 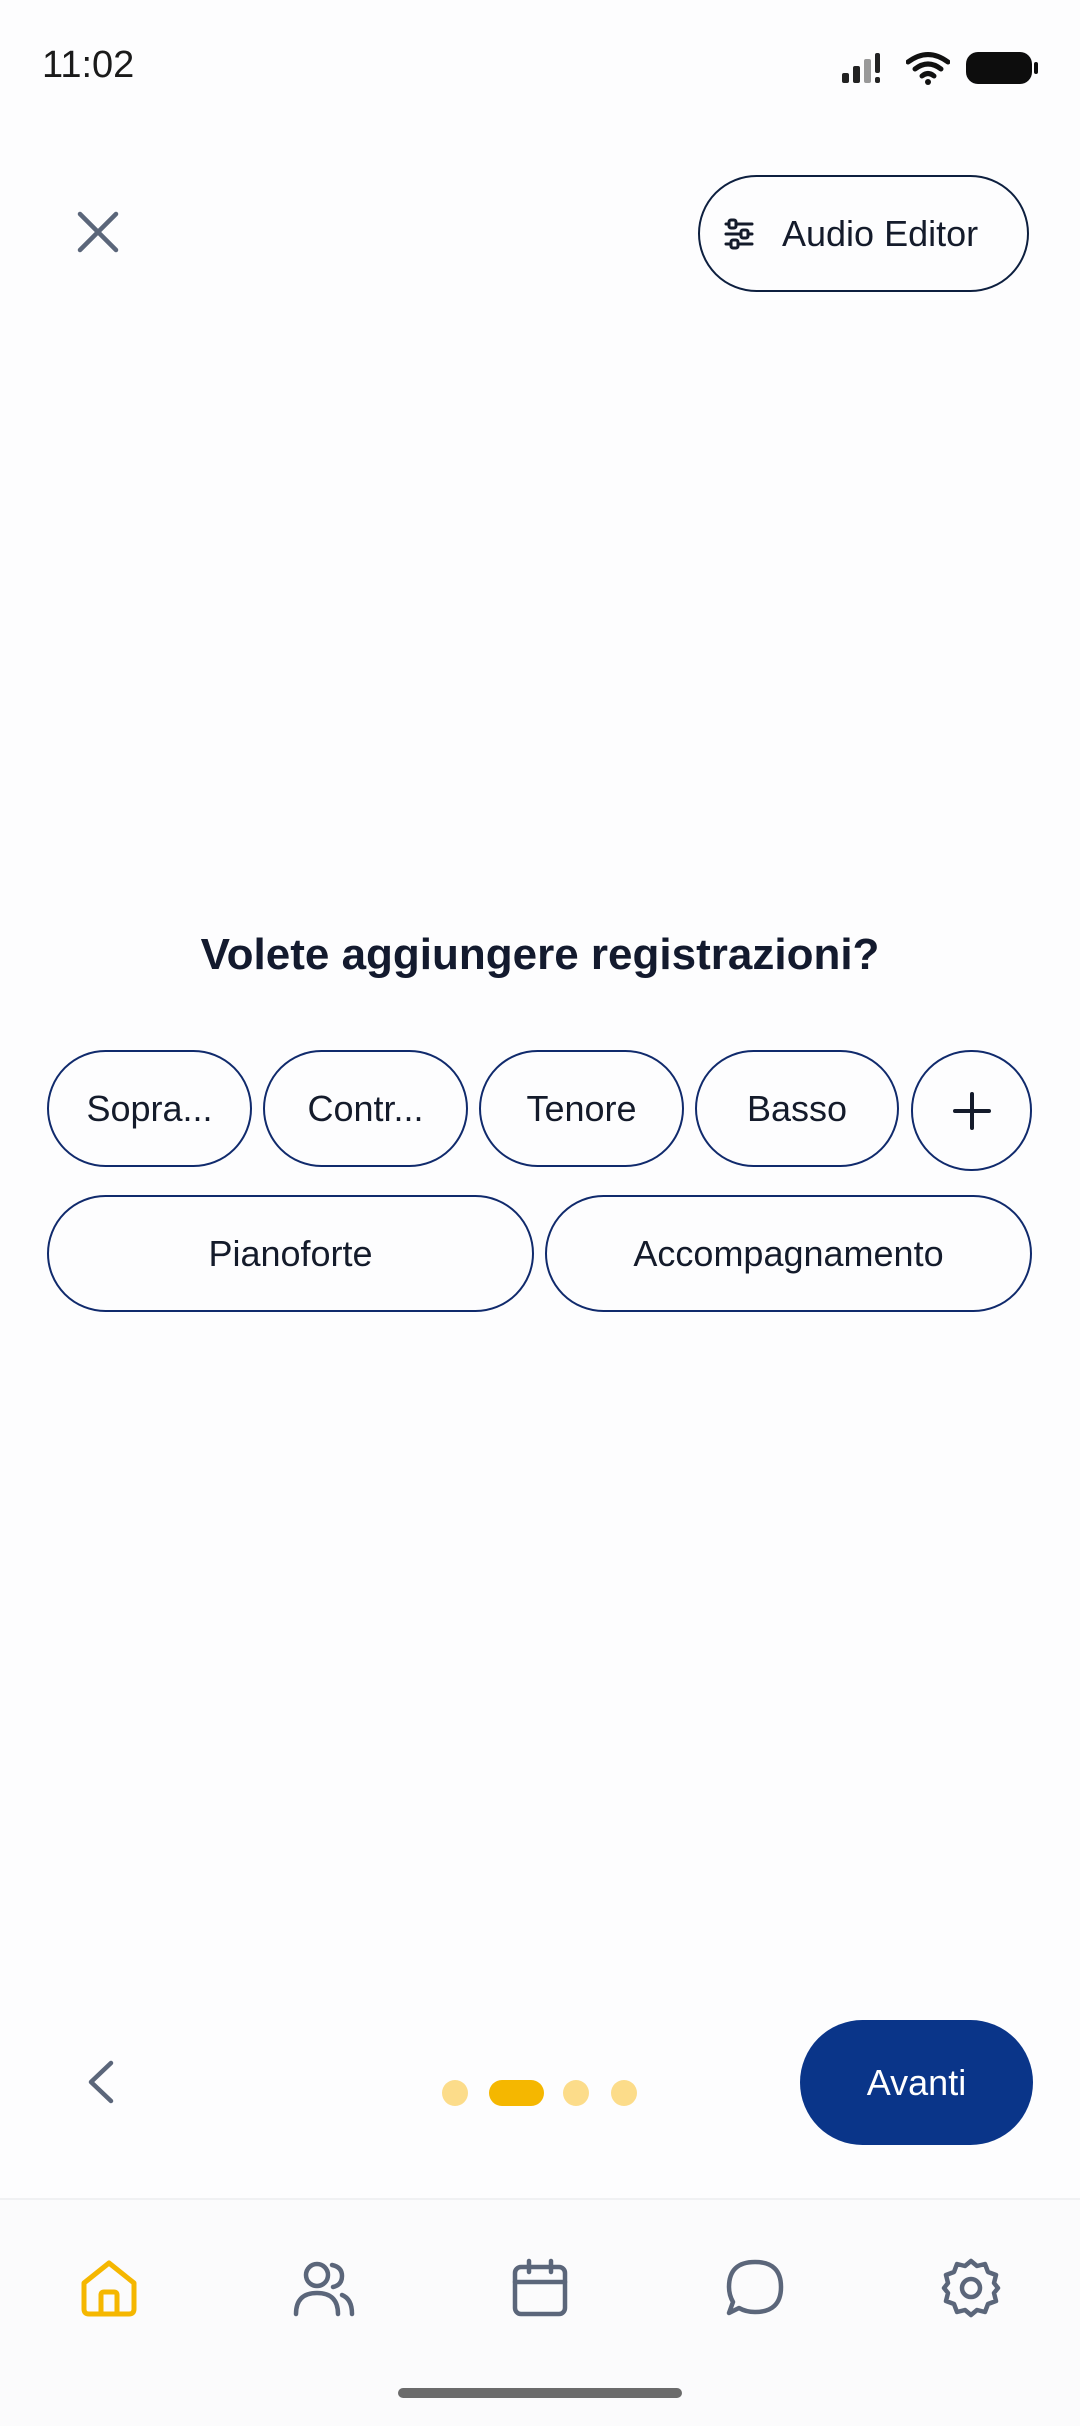 I want to click on add-chip-button, so click(x=971, y=1110).